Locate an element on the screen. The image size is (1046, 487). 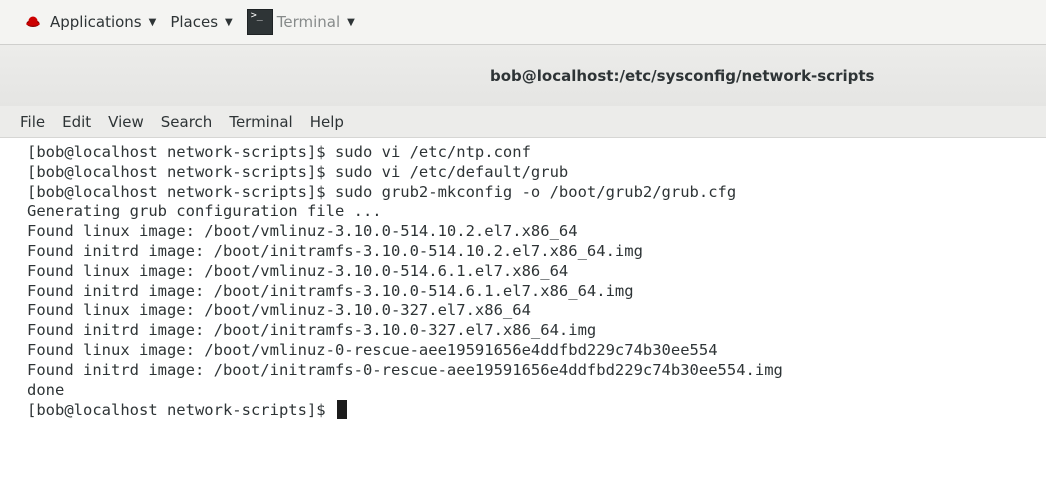
applications-menu-label: Applications is located at coordinates (96, 22).